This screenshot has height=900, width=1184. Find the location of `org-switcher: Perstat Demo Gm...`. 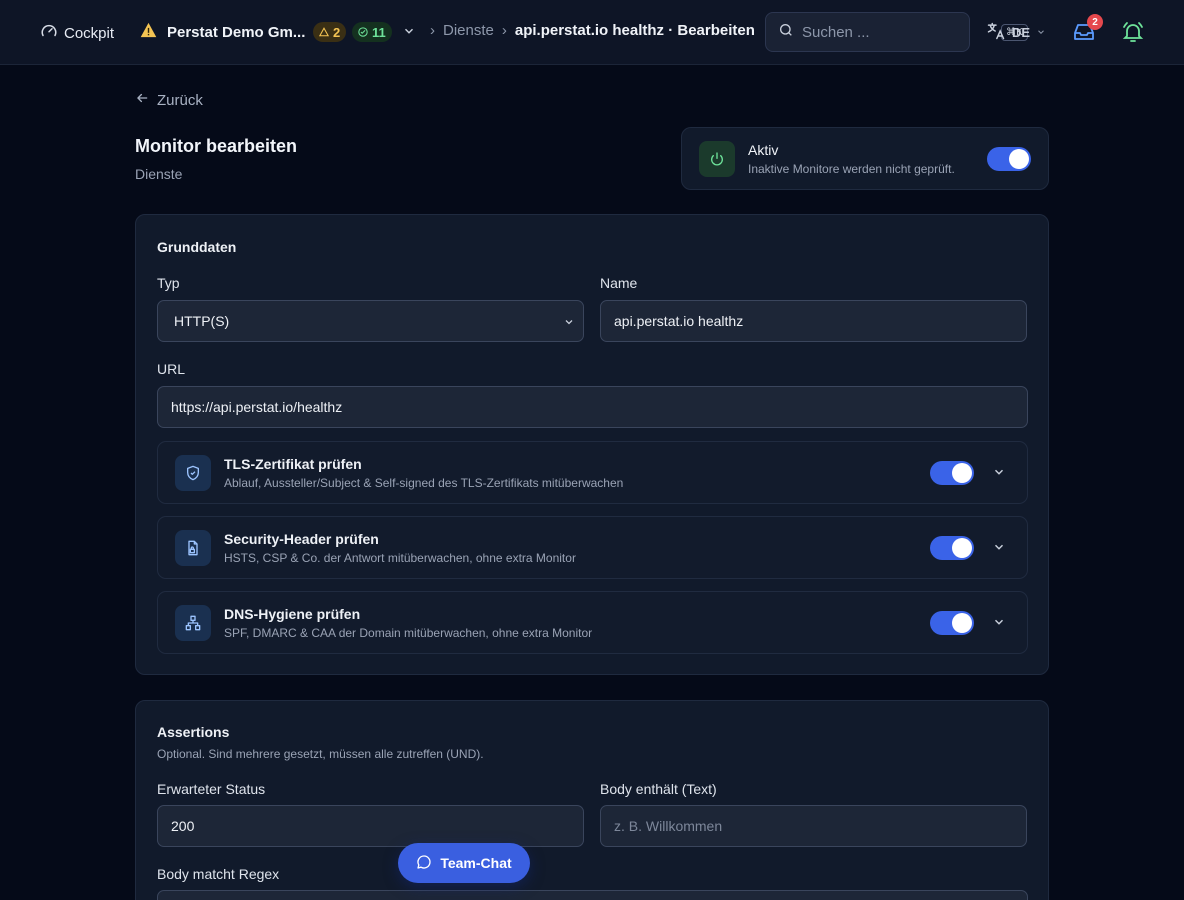

org-switcher: Perstat Demo Gm... is located at coordinates (222, 32).